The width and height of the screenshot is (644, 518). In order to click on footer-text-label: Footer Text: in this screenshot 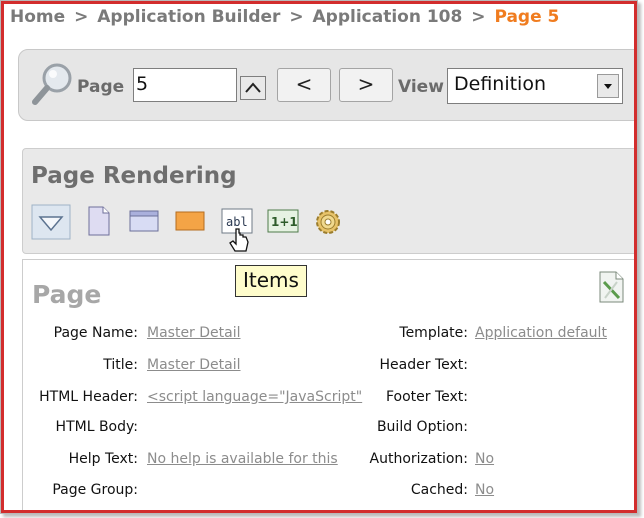, I will do `click(426, 397)`.